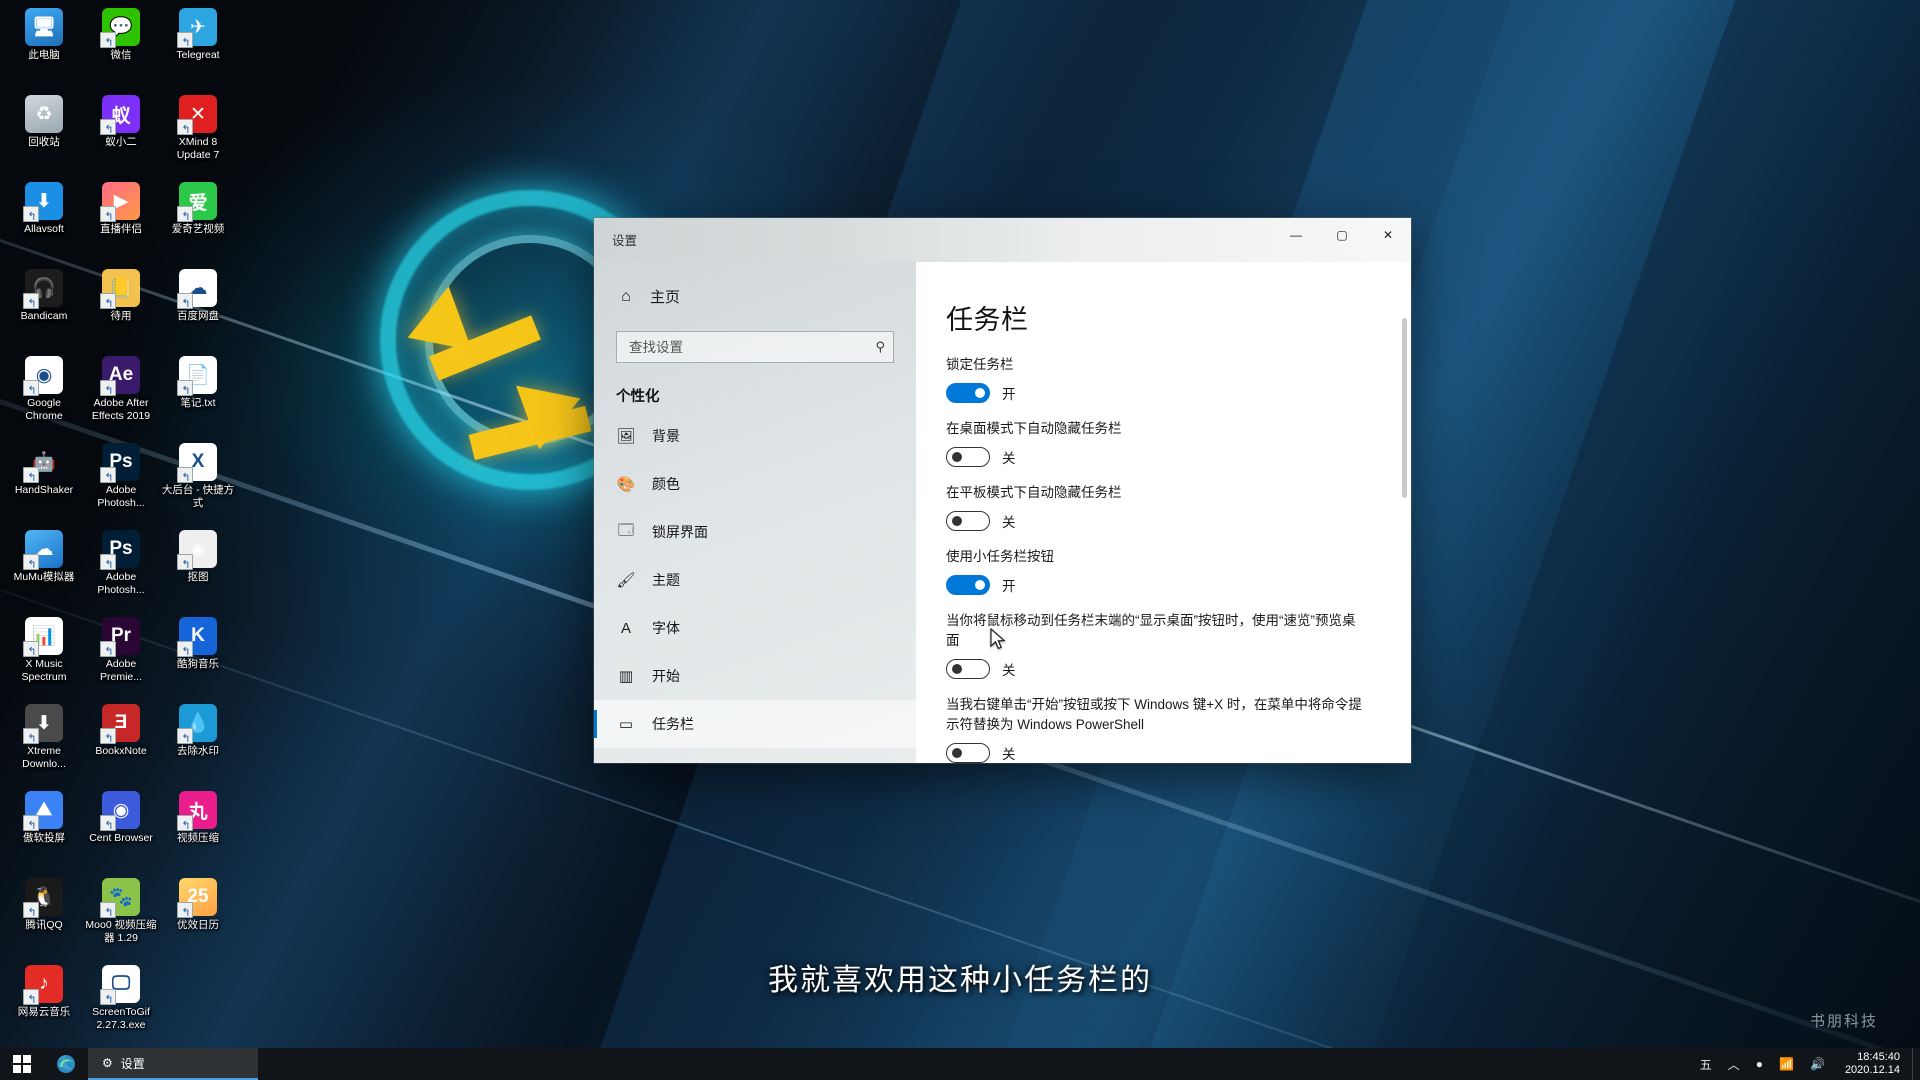 This screenshot has height=1080, width=1920. What do you see at coordinates (198, 229) in the screenshot?
I see `desktop-icon-label: 爱奇艺视频` at bounding box center [198, 229].